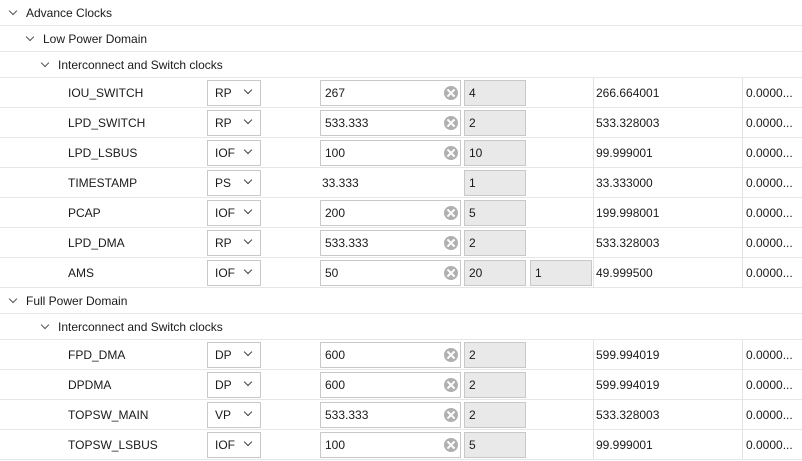 This screenshot has height=461, width=802. I want to click on tree-node-low-power-domain: Low Power Domain, so click(401, 39).